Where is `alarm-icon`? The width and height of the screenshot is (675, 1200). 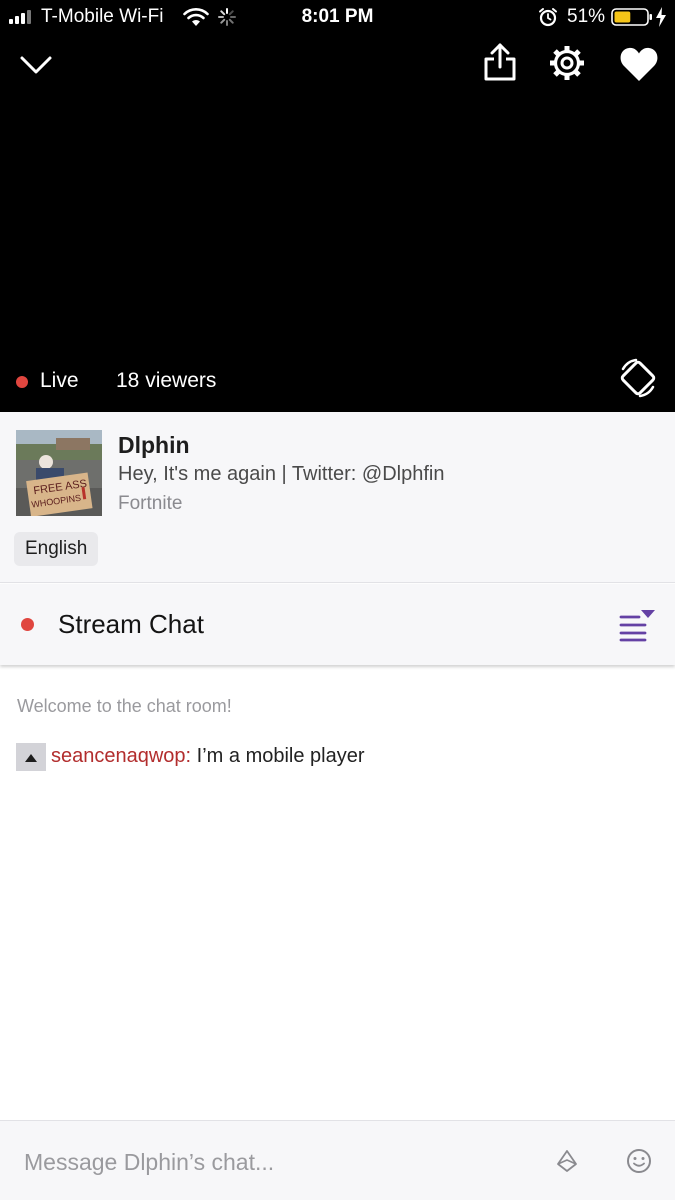 alarm-icon is located at coordinates (548, 17).